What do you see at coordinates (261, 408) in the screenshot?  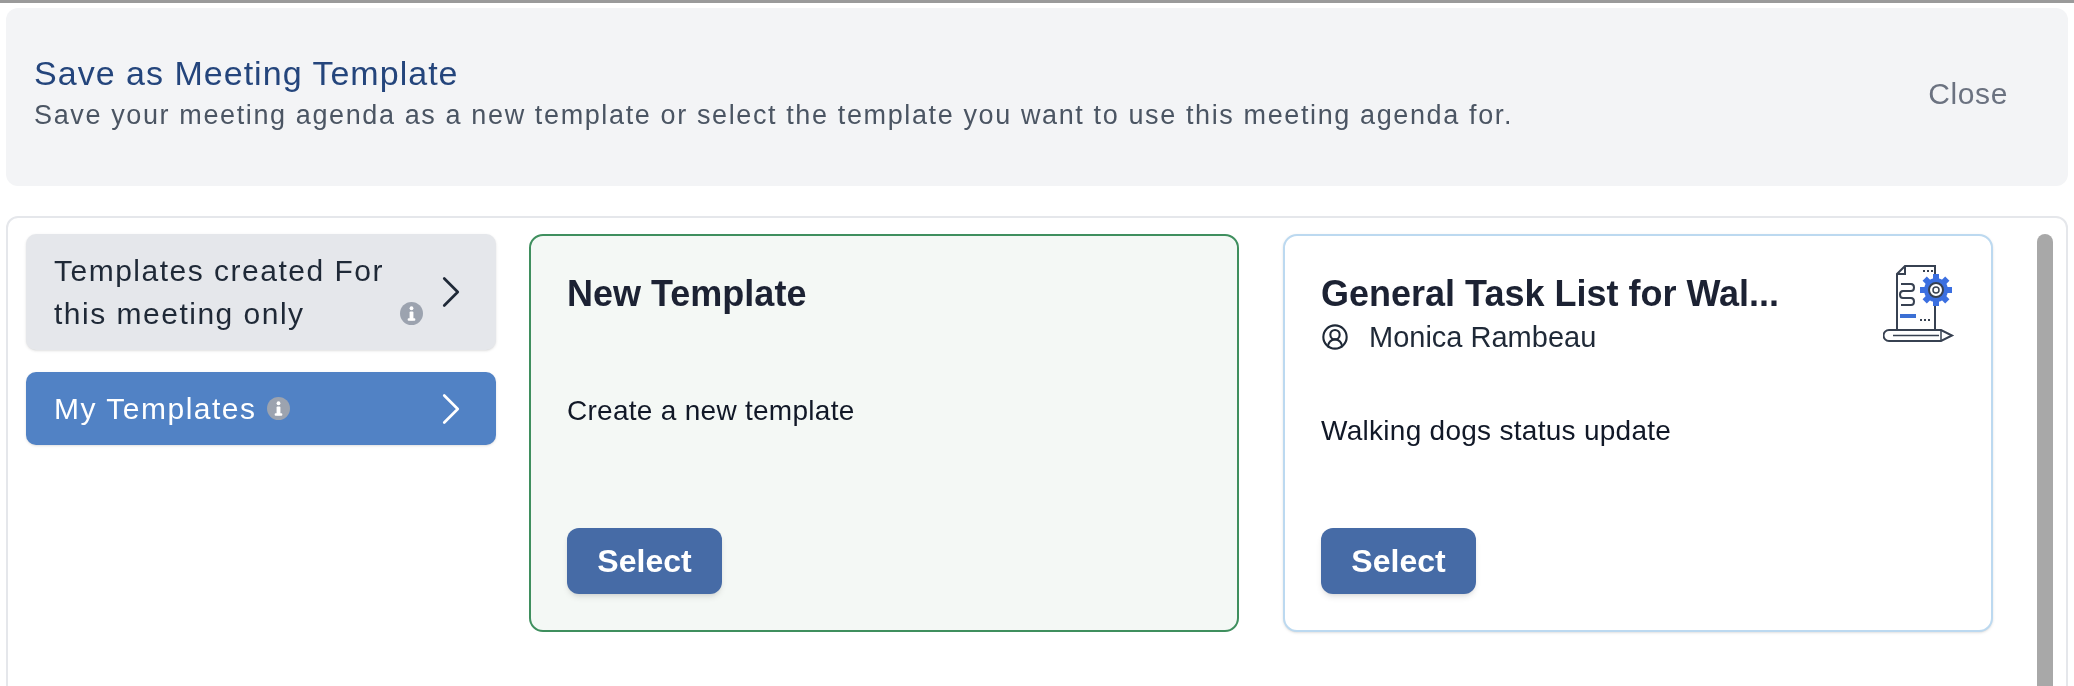 I see `sidebar-item: My Templates` at bounding box center [261, 408].